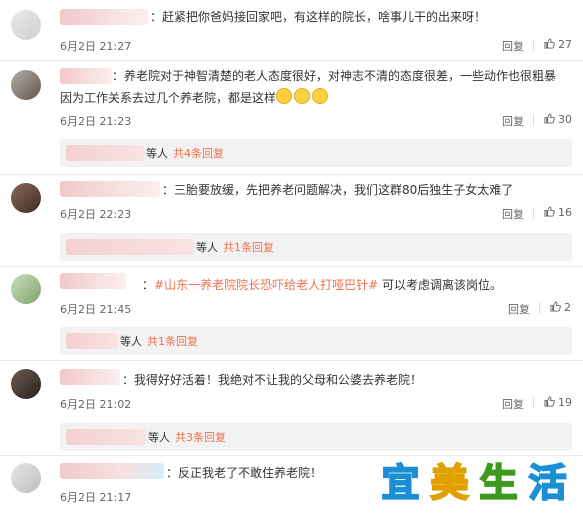  Describe the element at coordinates (316, 153) in the screenshot. I see `replies-summary: 等人 共4条回复` at that location.